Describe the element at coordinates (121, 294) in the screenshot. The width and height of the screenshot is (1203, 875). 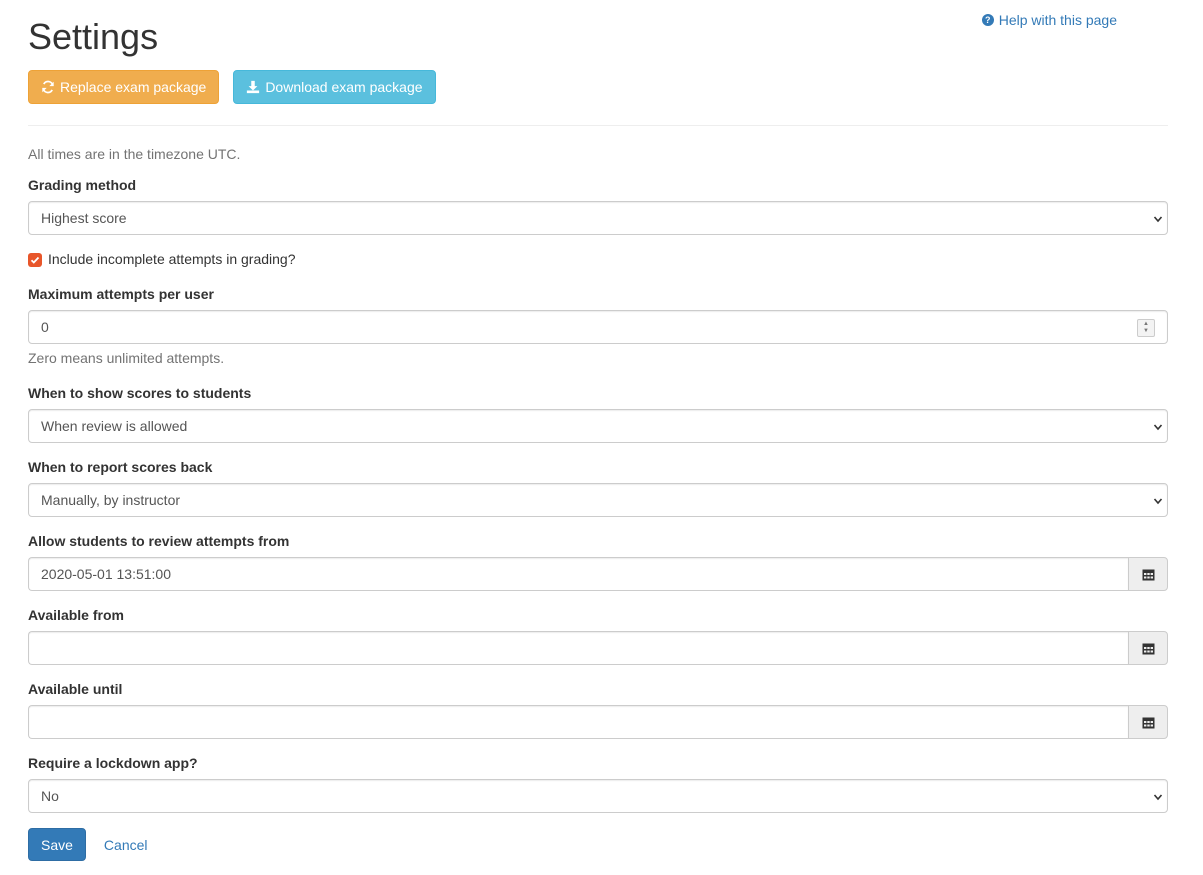
I see `max-attempts-label: Maximum attempts per user` at that location.